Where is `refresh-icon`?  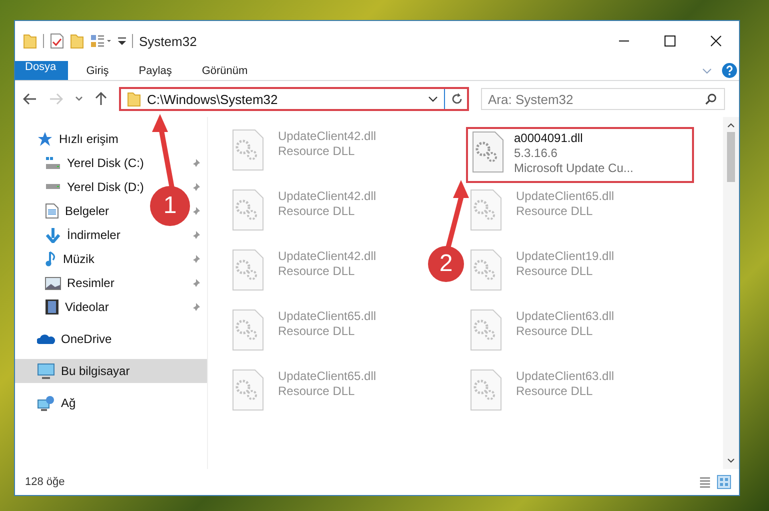
refresh-icon is located at coordinates (457, 99).